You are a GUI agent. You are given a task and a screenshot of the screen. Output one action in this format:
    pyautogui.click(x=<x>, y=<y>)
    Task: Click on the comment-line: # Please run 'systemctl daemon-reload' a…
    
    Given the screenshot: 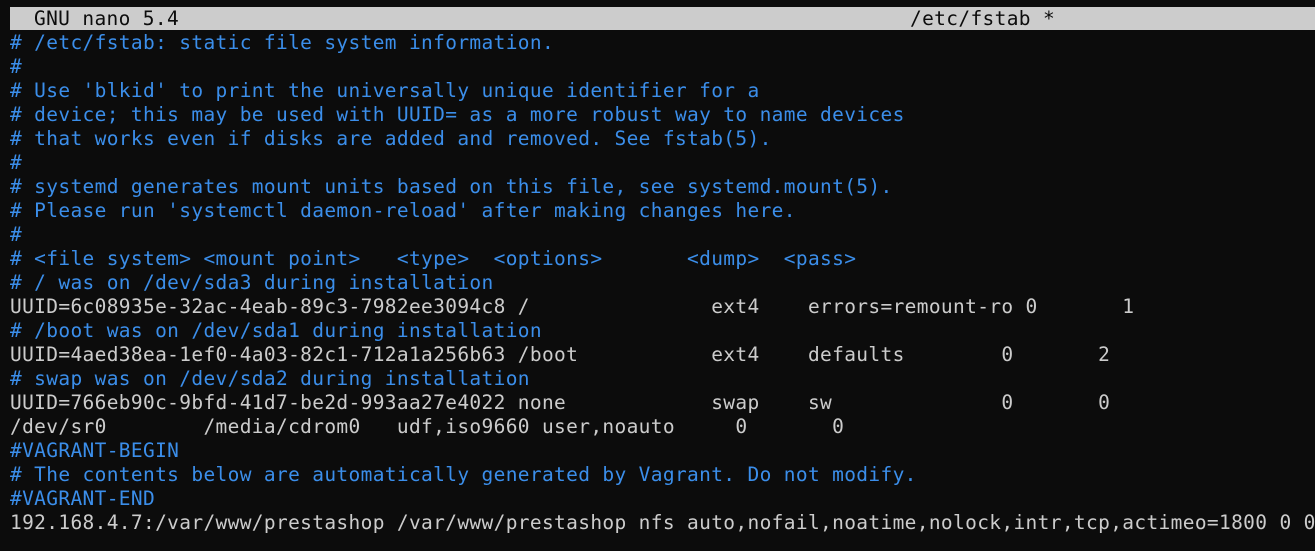 What is the action you would take?
    pyautogui.click(x=662, y=211)
    